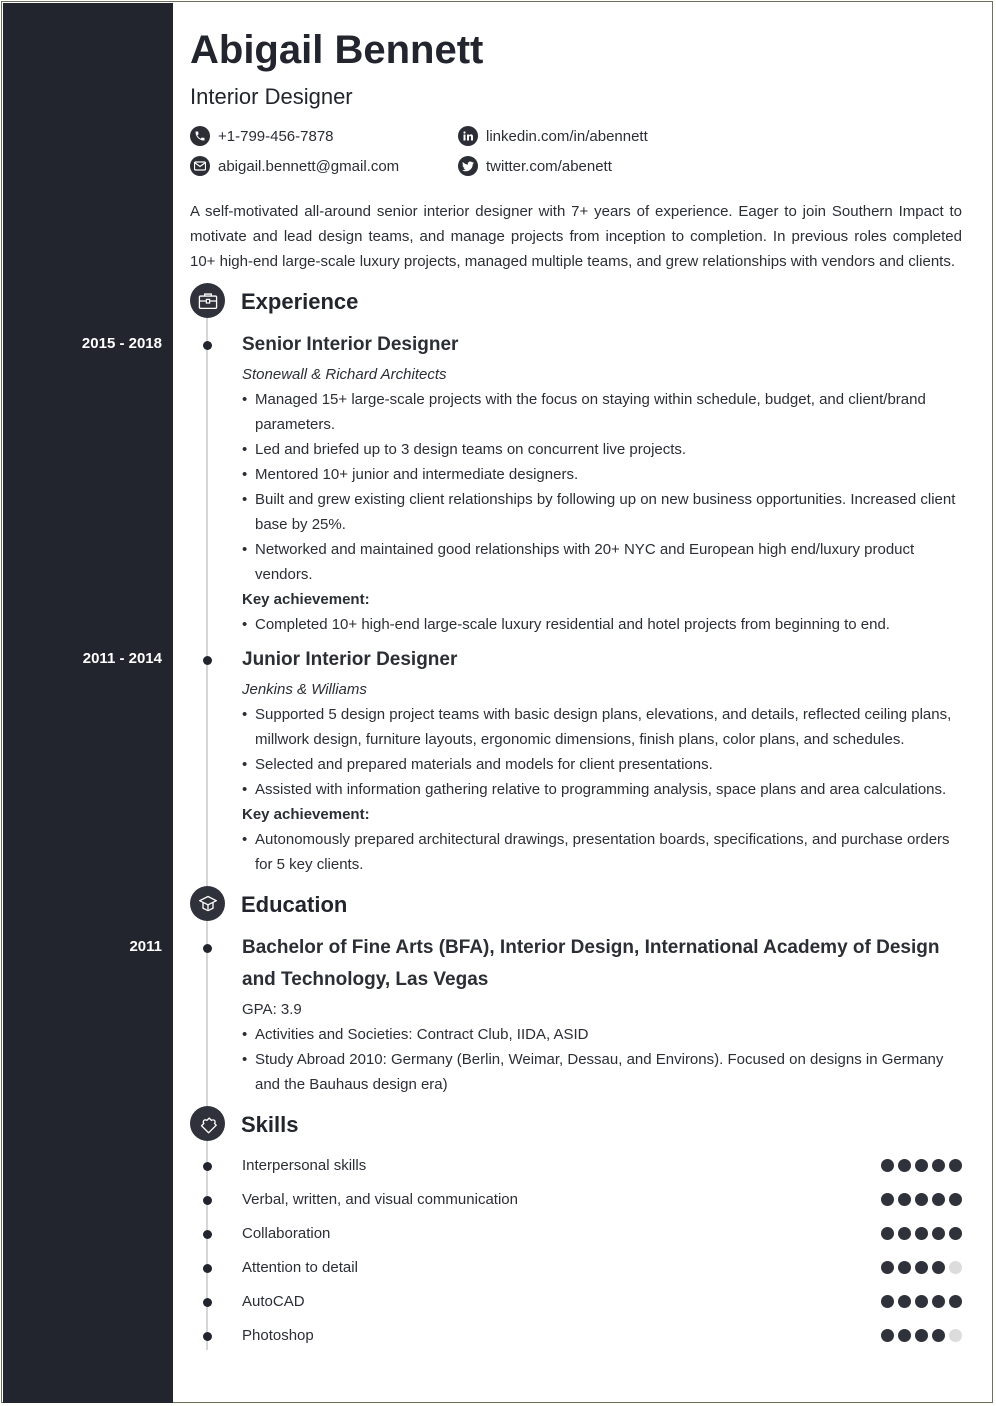 The image size is (996, 1406). I want to click on key-achievement-label: Key achievement:, so click(306, 814).